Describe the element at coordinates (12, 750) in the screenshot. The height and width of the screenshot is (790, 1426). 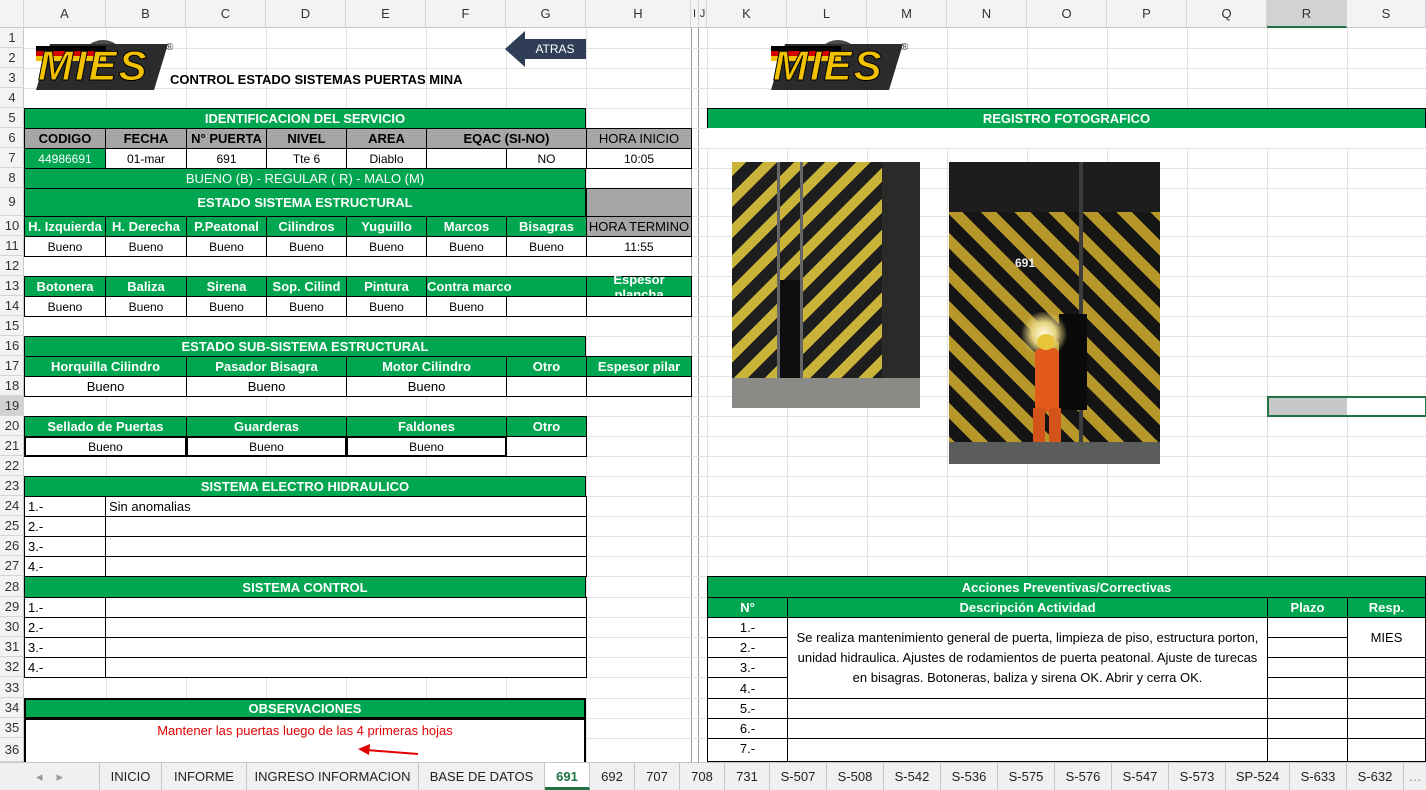
I see `row-header: 36` at that location.